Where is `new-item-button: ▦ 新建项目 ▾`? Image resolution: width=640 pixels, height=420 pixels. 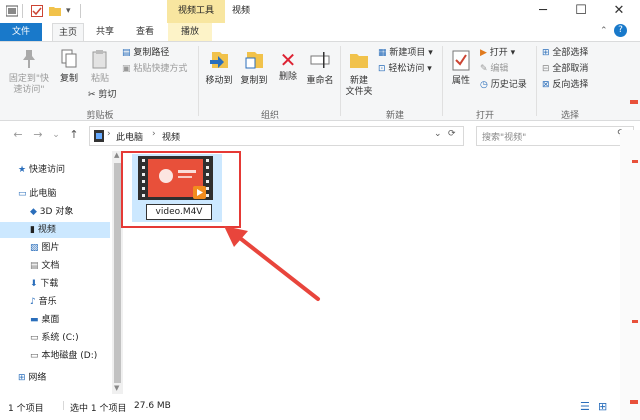
new-item-button: ▦ 新建项目 ▾ is located at coordinates (405, 53).